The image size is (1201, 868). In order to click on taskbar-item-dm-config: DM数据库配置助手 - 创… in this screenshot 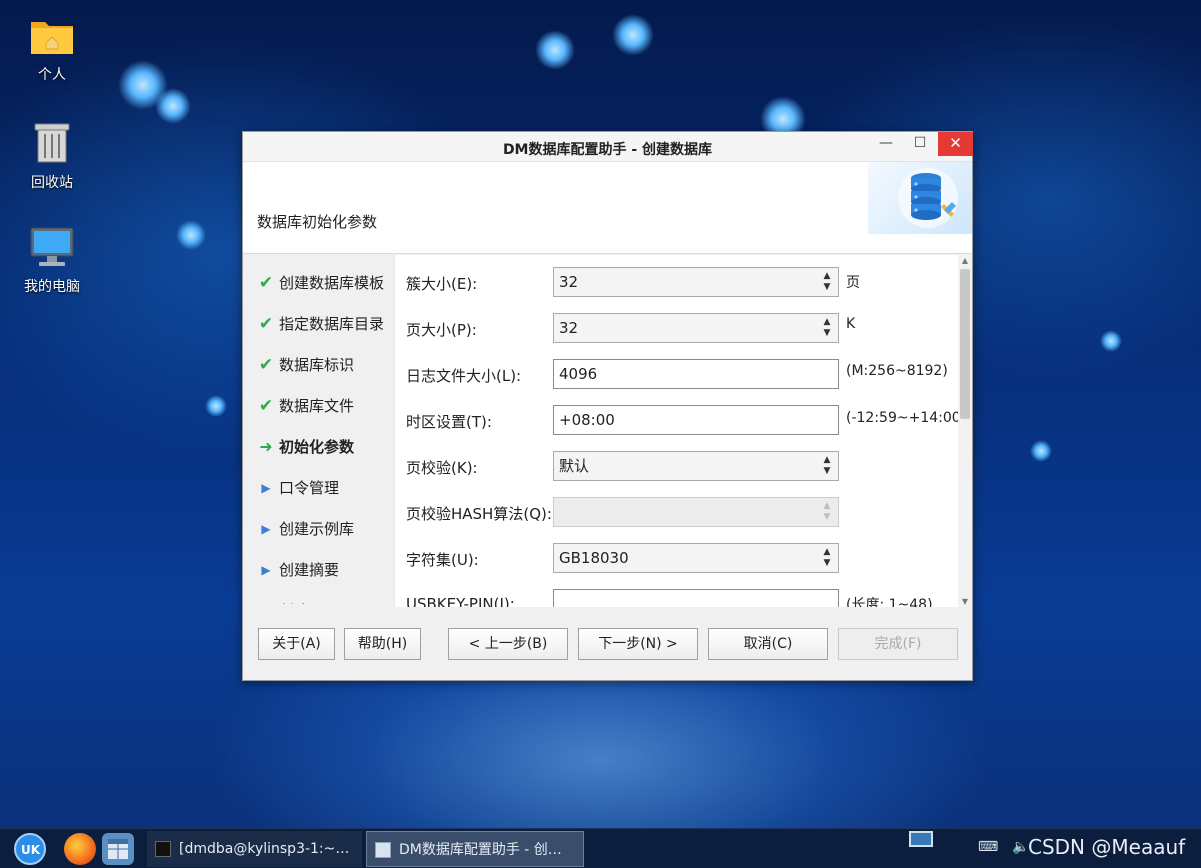, I will do `click(475, 849)`.